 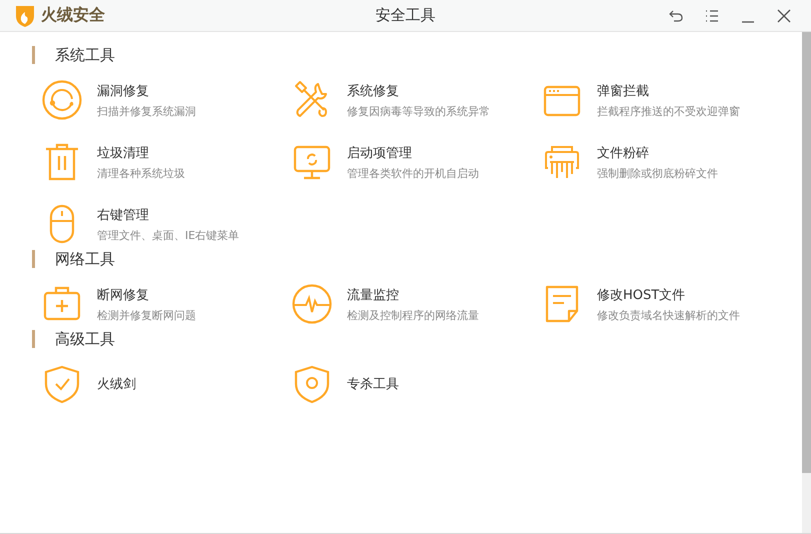 I want to click on tool-item: 专杀工具, so click(x=417, y=384).